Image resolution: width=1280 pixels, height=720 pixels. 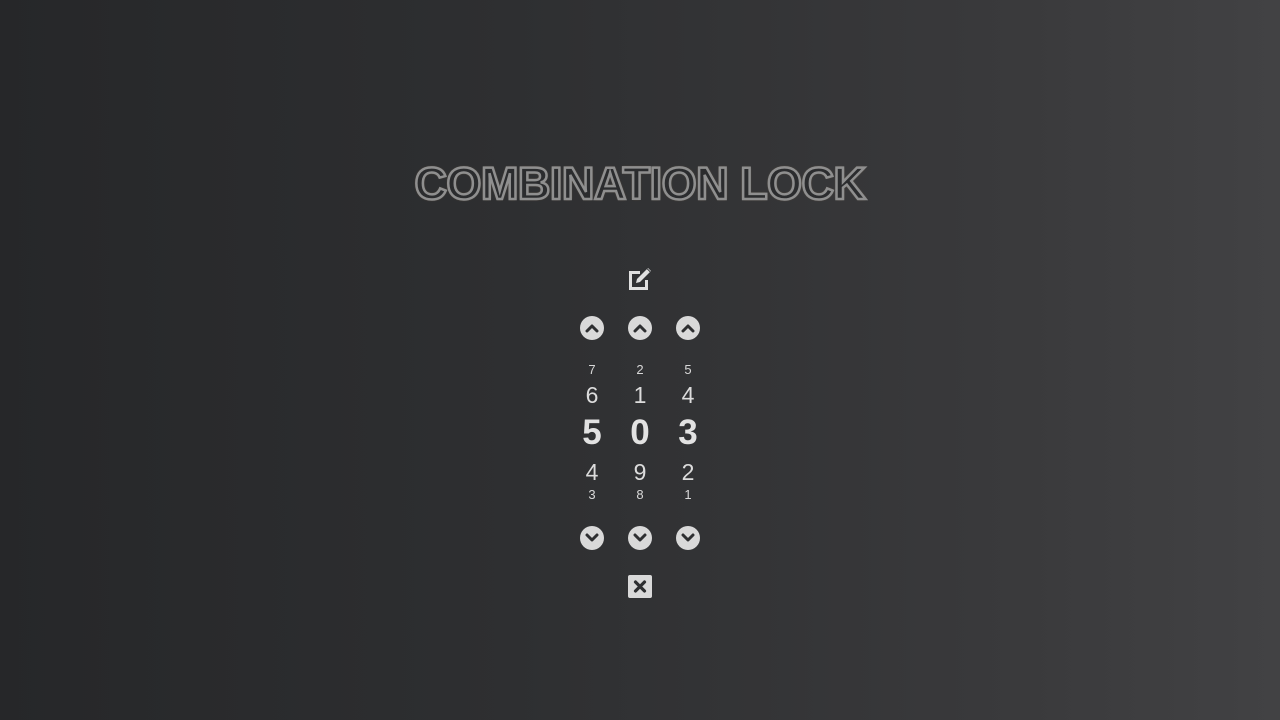 I want to click on dial-3-above1: 4, so click(x=688, y=395).